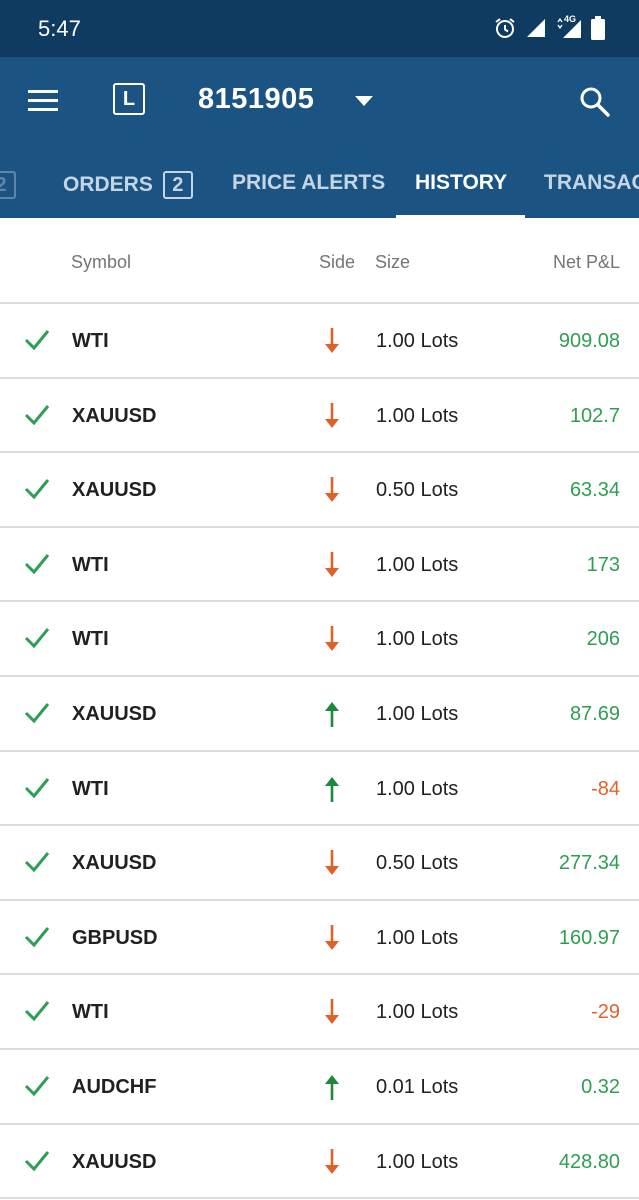 This screenshot has height=1200, width=639. What do you see at coordinates (549, 28) in the screenshot?
I see `status-icons: 4G` at bounding box center [549, 28].